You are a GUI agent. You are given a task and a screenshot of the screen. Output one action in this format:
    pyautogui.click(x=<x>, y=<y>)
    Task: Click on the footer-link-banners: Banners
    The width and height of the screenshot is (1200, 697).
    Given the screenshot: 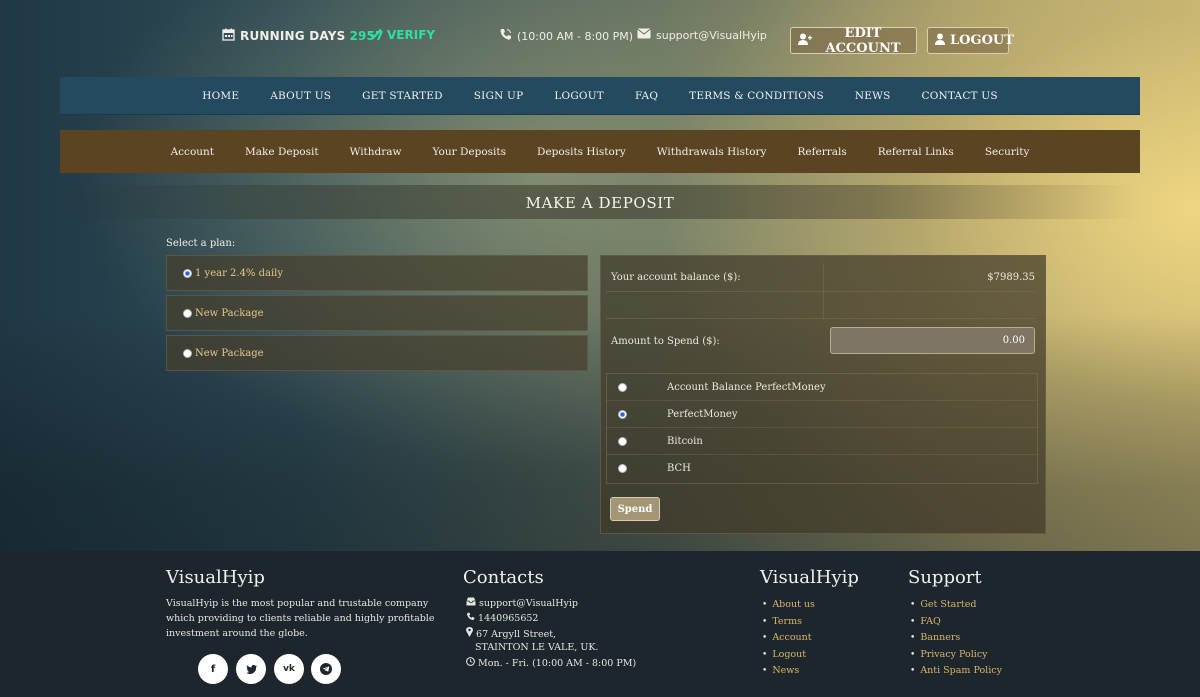 What is the action you would take?
    pyautogui.click(x=956, y=638)
    